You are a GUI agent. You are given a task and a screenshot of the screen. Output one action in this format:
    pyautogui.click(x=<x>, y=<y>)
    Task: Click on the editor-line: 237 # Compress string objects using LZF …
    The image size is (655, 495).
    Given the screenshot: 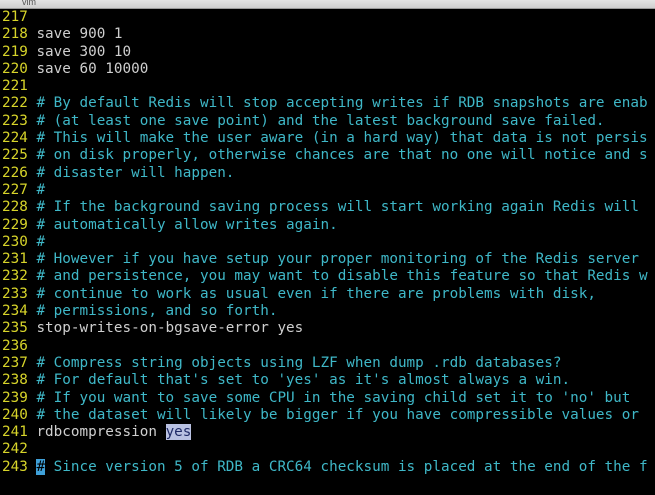 What is the action you would take?
    pyautogui.click(x=327, y=363)
    